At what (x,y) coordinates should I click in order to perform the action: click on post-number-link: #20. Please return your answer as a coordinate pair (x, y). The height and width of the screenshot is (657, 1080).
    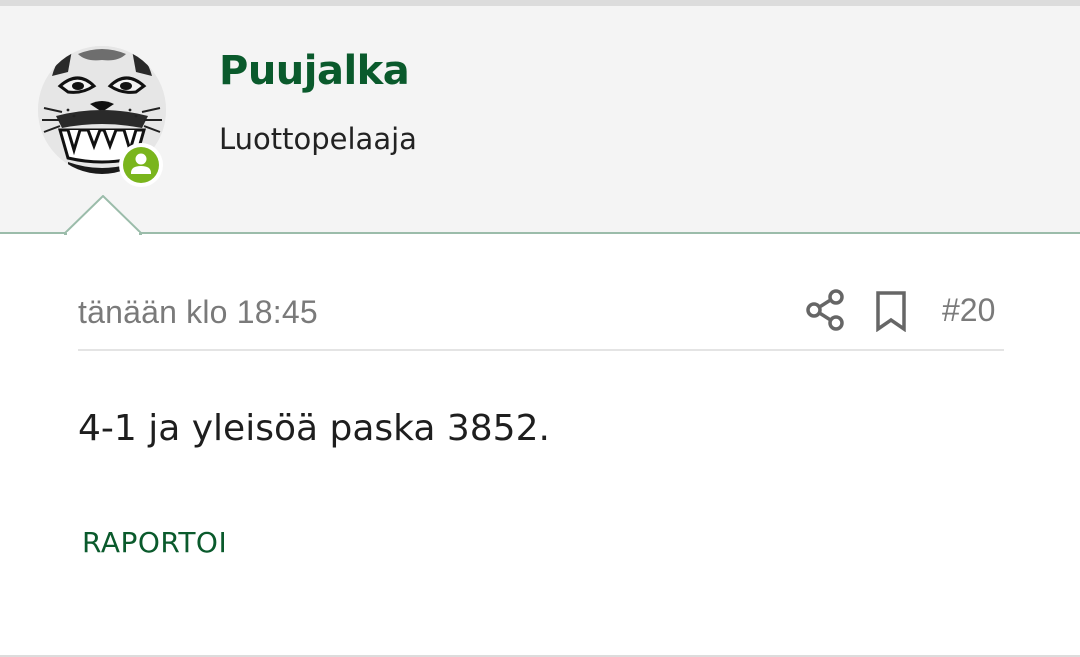
    Looking at the image, I should click on (968, 310).